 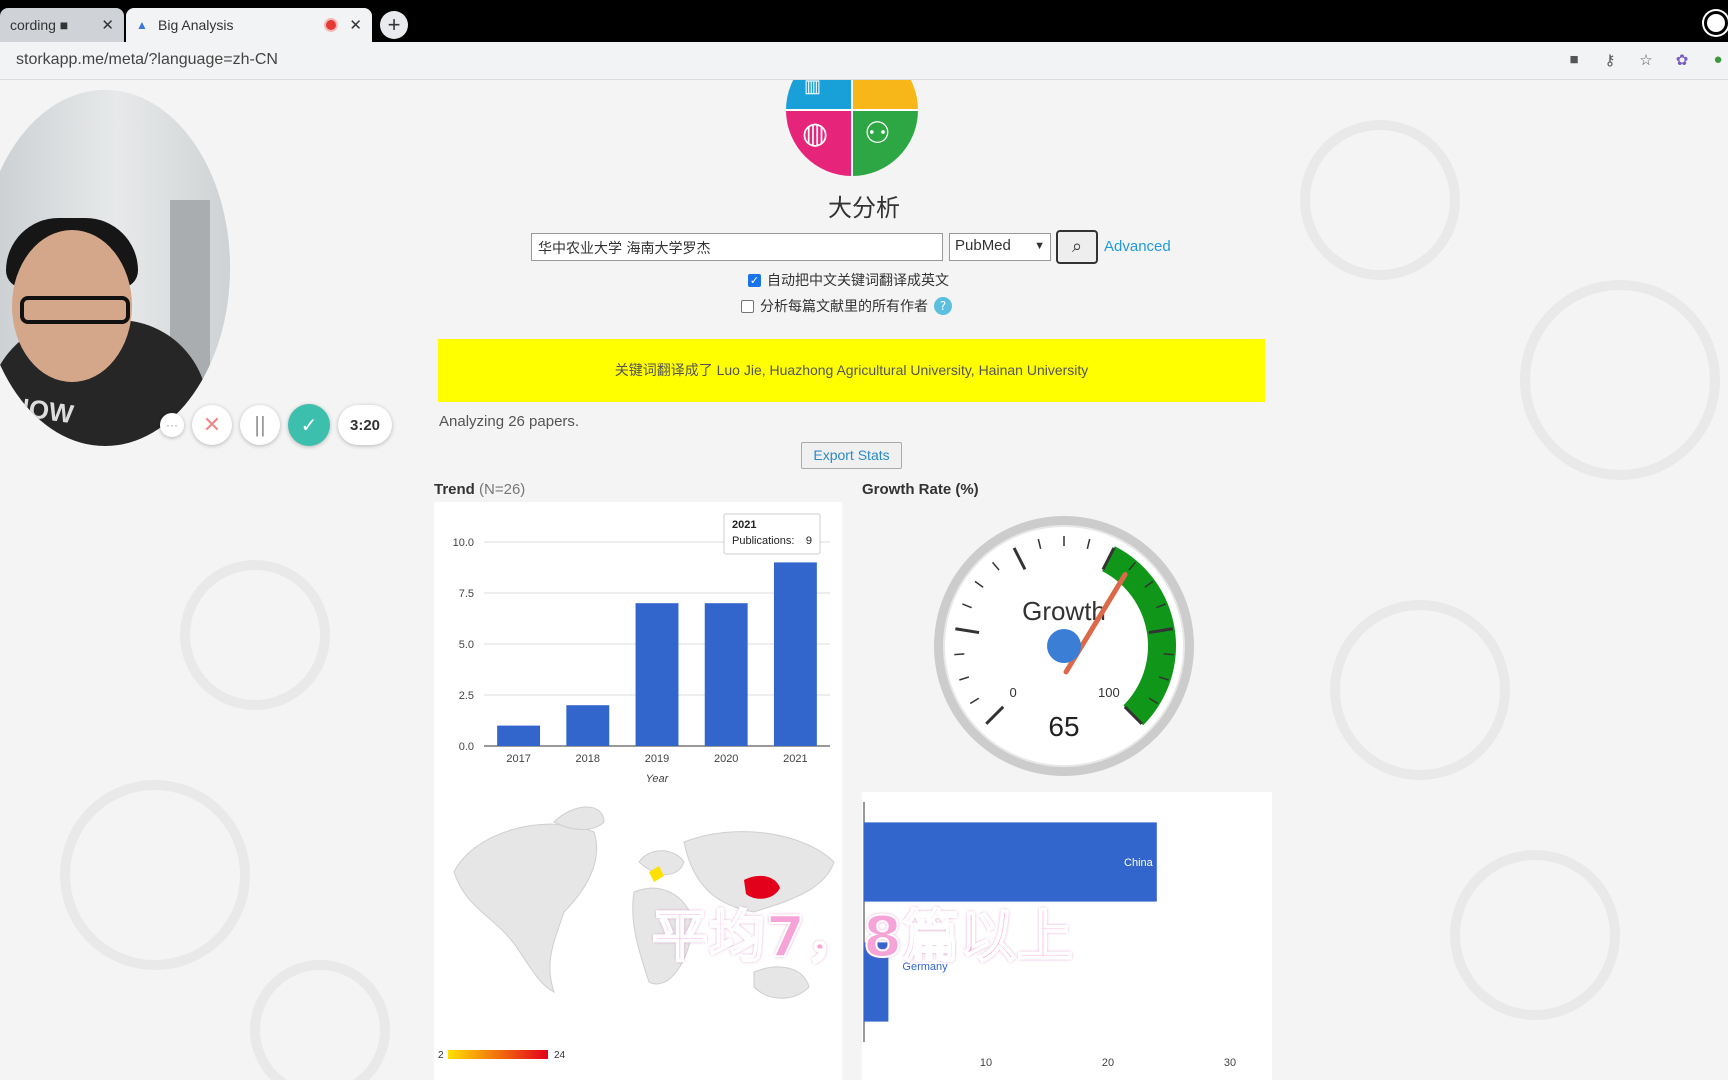 I want to click on browser-tab-bar: cording ■ ✕ ▲ Big Analysis ✕ +, so click(x=864, y=21).